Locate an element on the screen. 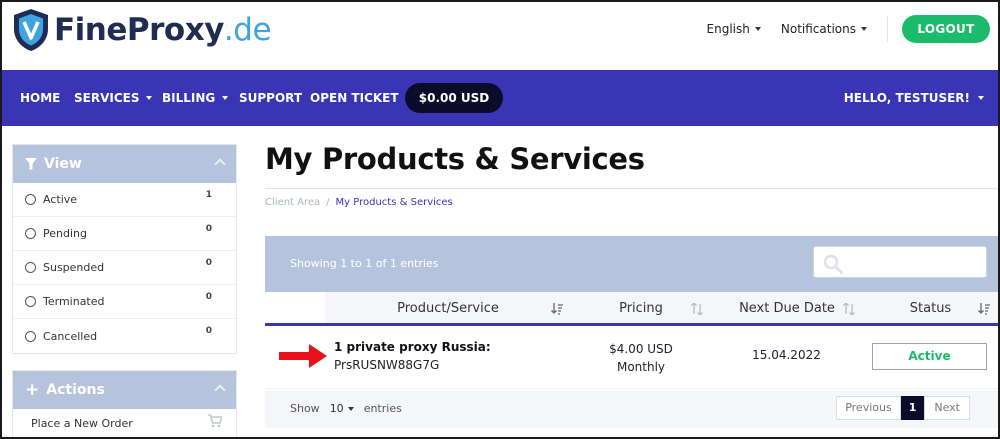 This screenshot has height=439, width=1000. filter-label: Terminated is located at coordinates (74, 301).